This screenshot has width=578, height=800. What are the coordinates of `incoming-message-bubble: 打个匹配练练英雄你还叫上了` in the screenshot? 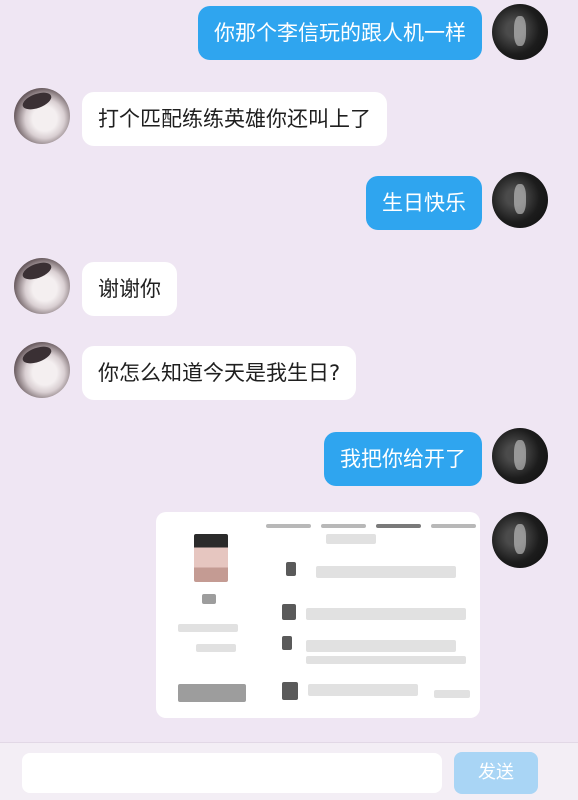 It's located at (234, 119).